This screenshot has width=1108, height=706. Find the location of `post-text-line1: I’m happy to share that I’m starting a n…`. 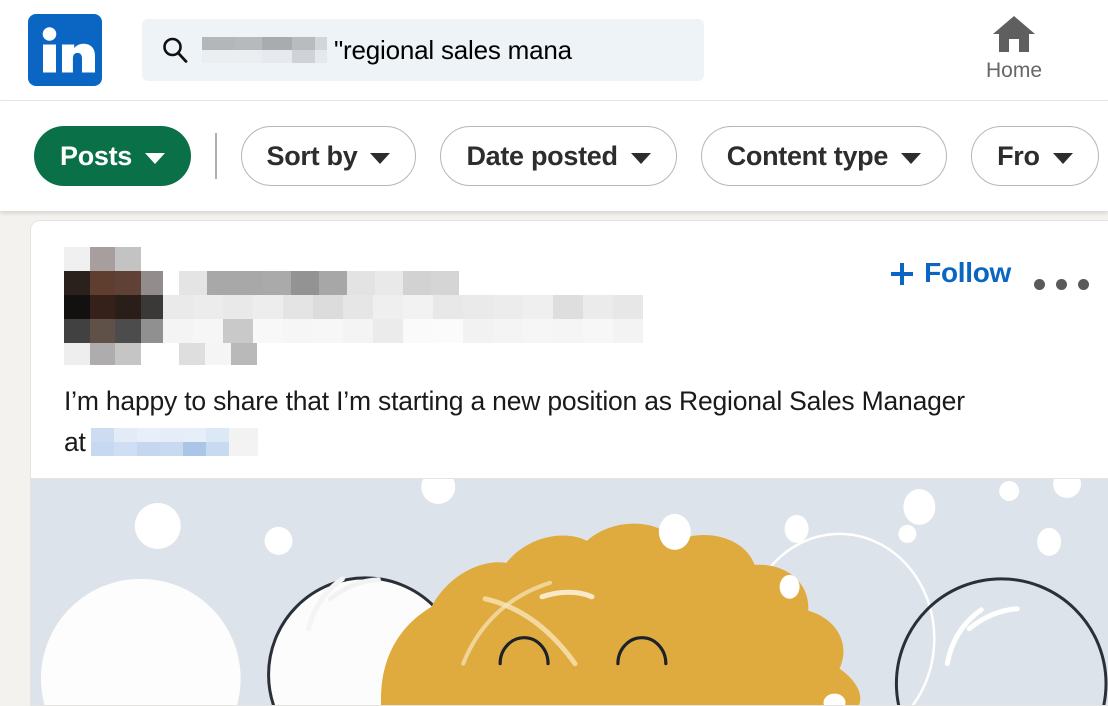

post-text-line1: I’m happy to share that I’m starting a n… is located at coordinates (514, 401).